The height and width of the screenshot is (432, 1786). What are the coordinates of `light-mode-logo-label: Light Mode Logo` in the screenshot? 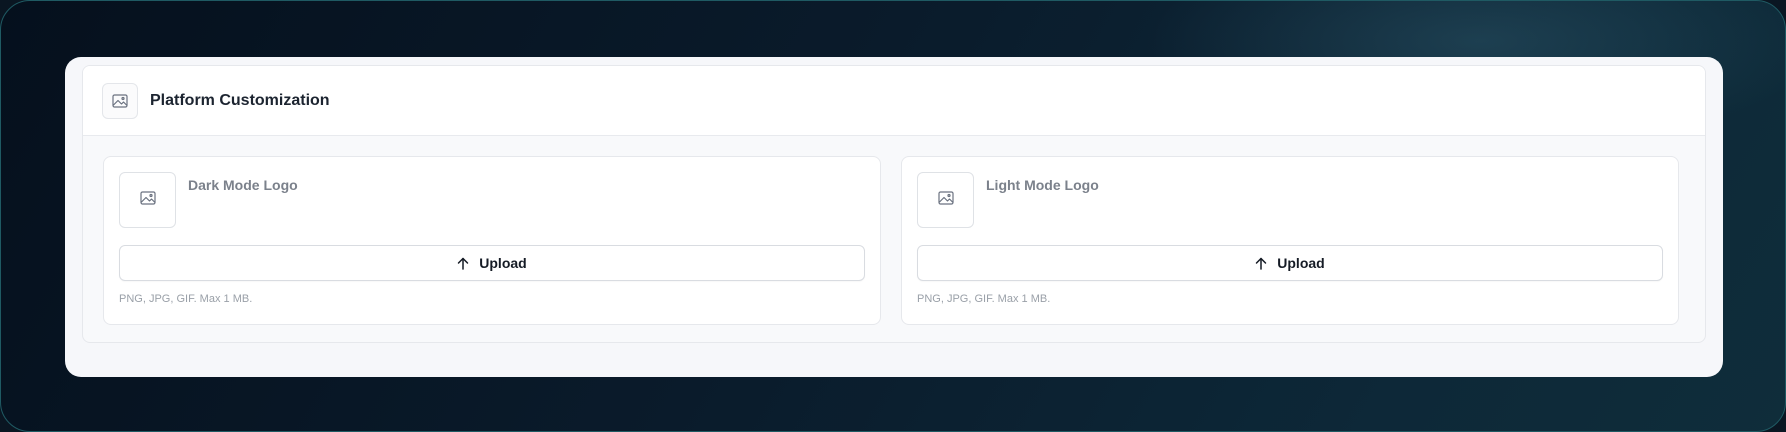 It's located at (1042, 185).